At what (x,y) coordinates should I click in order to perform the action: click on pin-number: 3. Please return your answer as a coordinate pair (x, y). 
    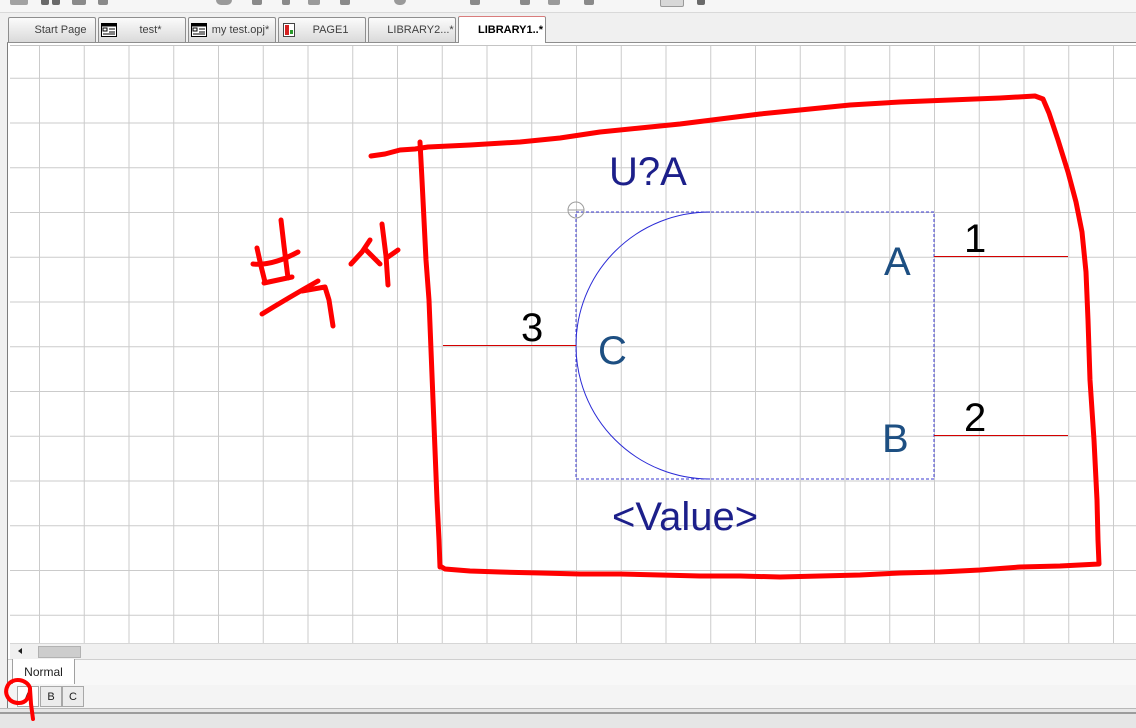
    Looking at the image, I should click on (532, 328).